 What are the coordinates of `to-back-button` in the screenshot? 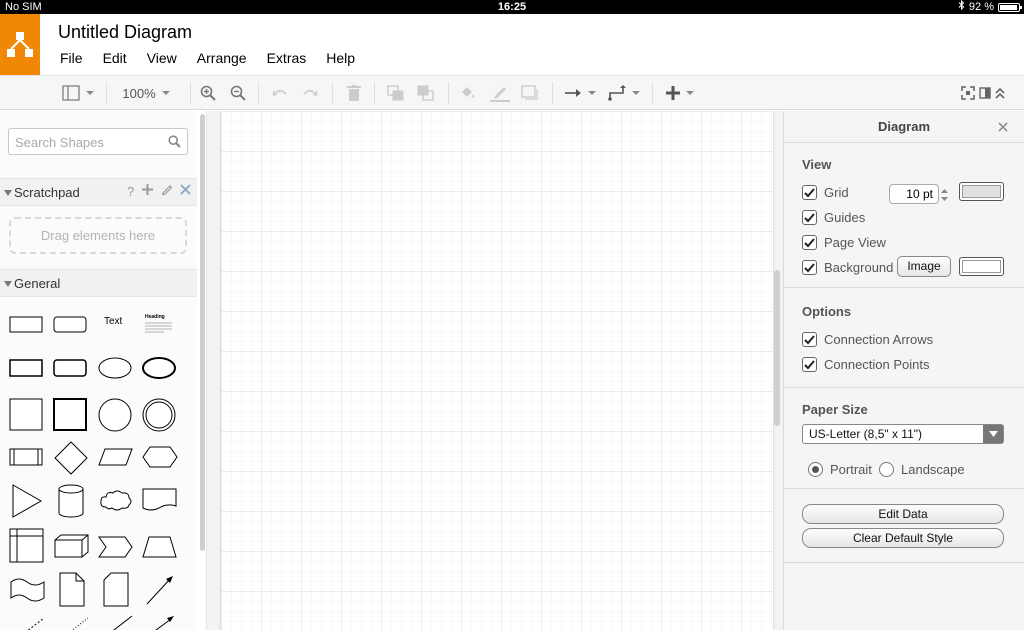 It's located at (426, 93).